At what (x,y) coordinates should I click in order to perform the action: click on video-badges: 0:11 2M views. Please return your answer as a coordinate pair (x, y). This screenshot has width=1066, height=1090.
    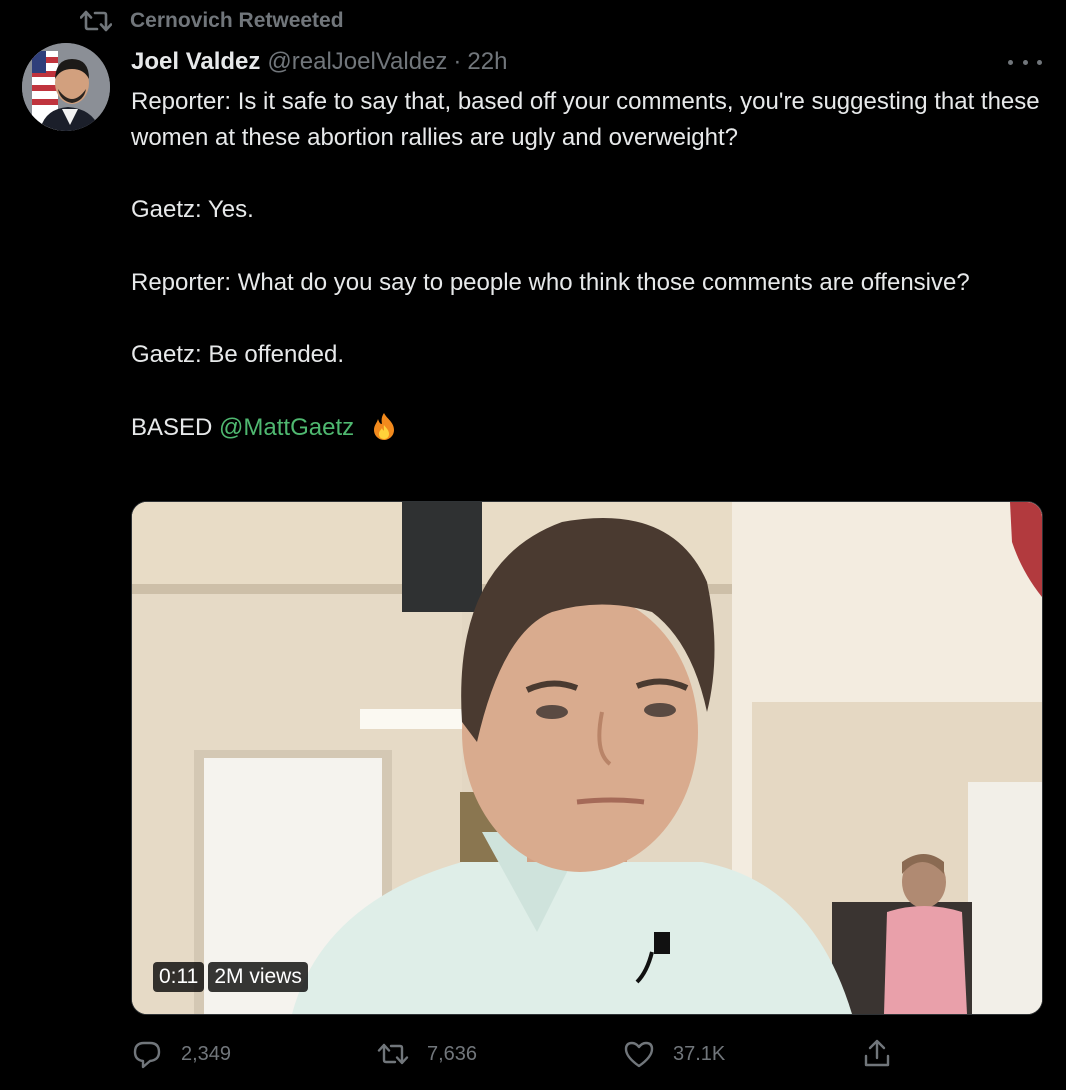
    Looking at the image, I should click on (230, 977).